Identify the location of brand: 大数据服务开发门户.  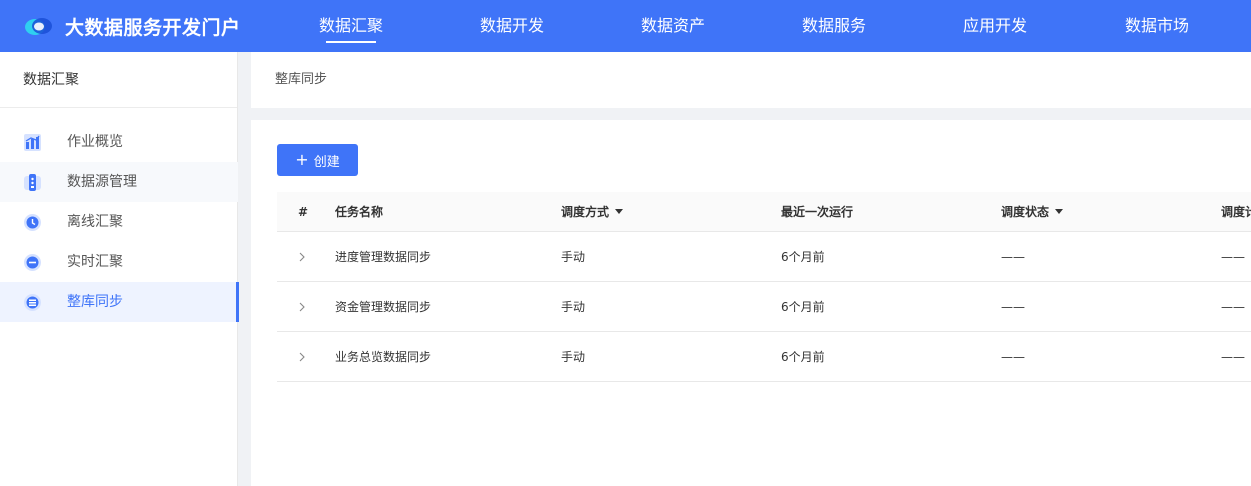
(132, 26).